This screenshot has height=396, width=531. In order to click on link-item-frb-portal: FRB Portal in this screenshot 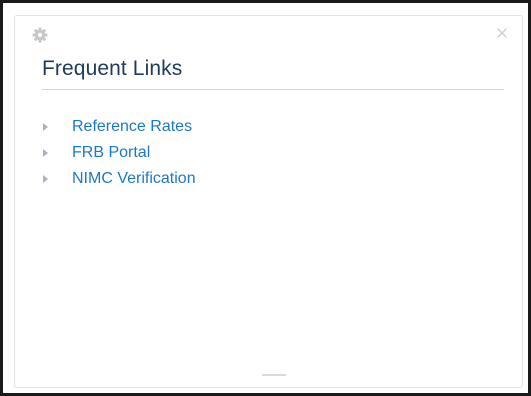, I will do `click(119, 153)`.